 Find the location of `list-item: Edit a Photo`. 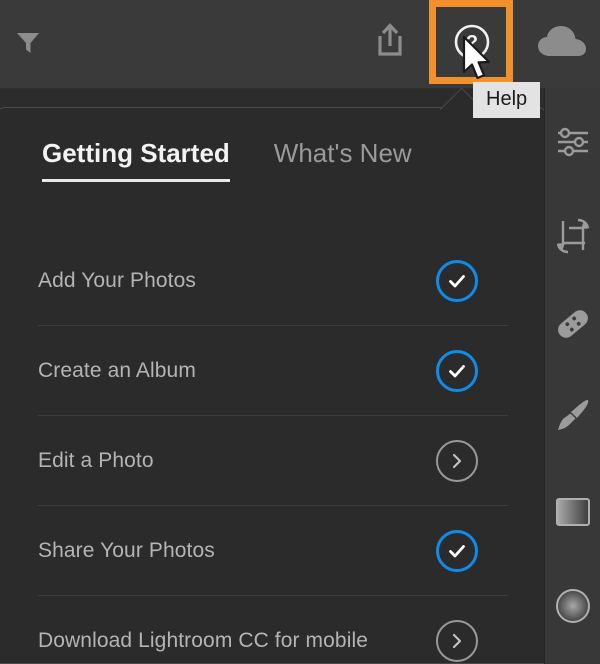

list-item: Edit a Photo is located at coordinates (273, 461).